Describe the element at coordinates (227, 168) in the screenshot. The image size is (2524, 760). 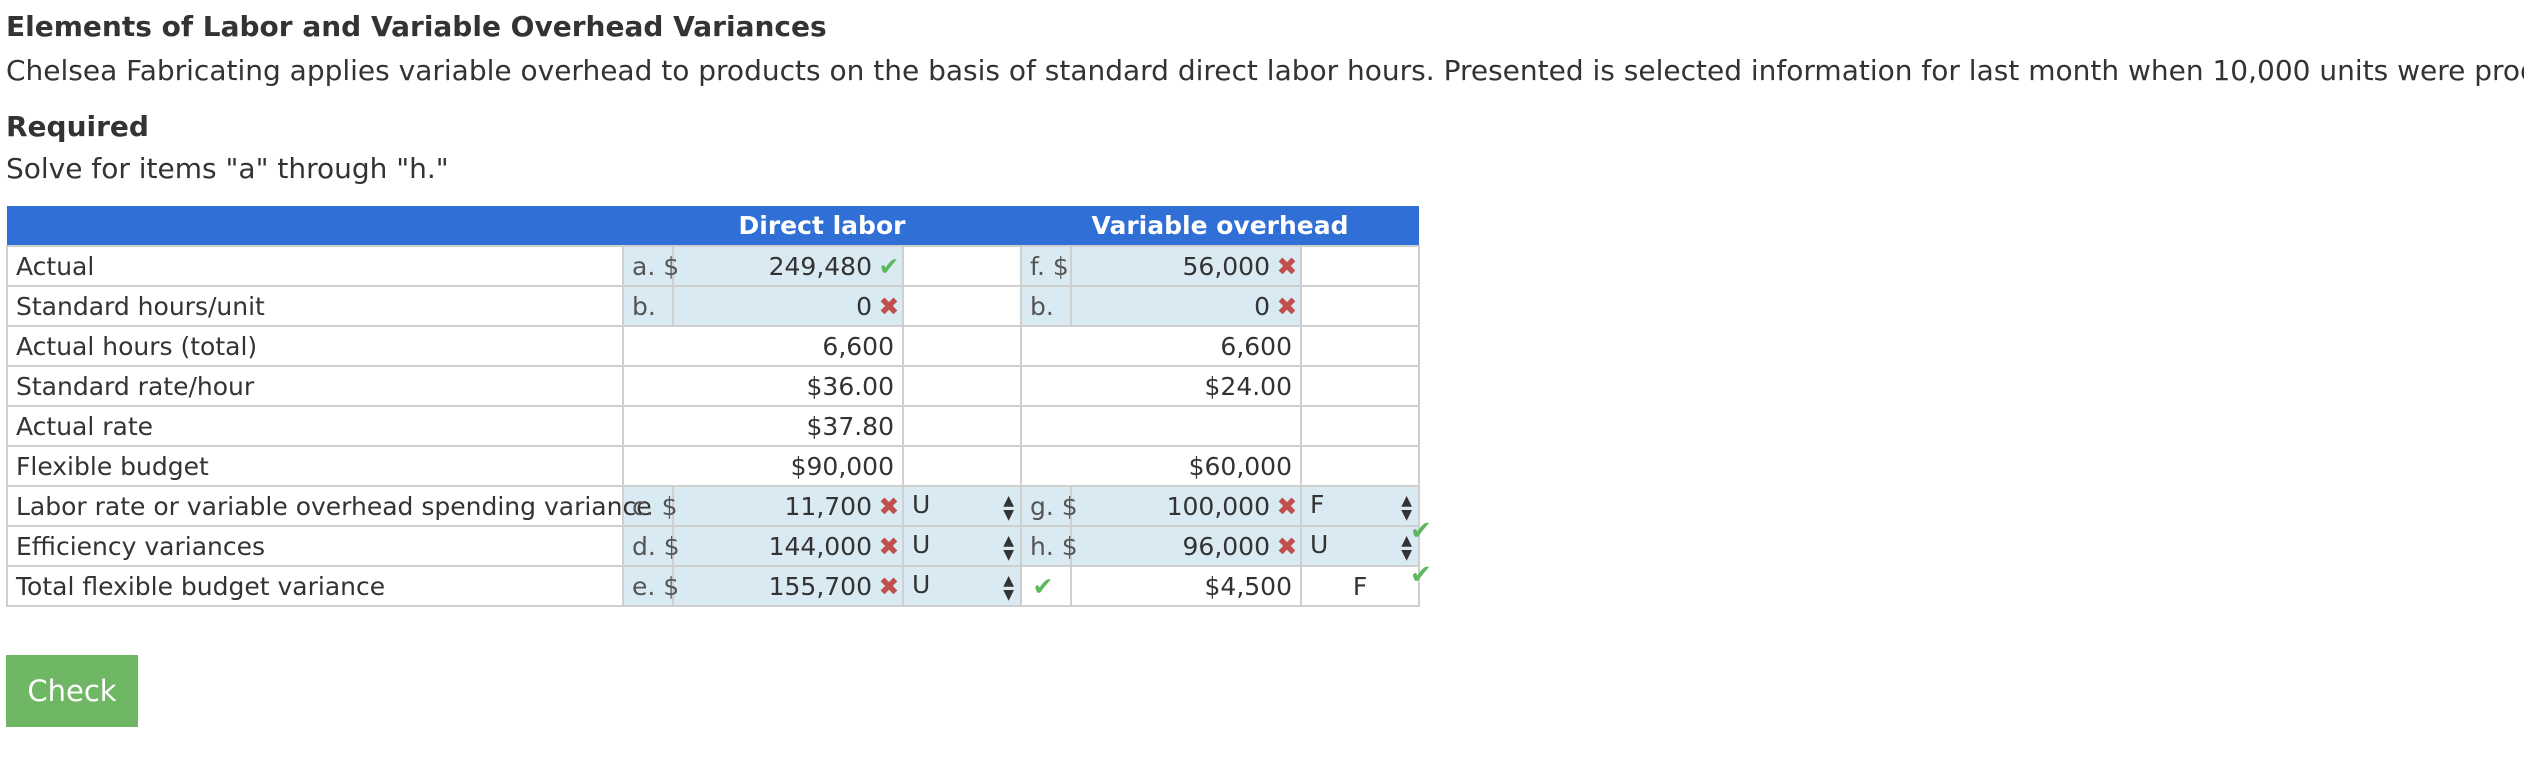
I see `required-text: Solve for items "a" through "h."` at that location.